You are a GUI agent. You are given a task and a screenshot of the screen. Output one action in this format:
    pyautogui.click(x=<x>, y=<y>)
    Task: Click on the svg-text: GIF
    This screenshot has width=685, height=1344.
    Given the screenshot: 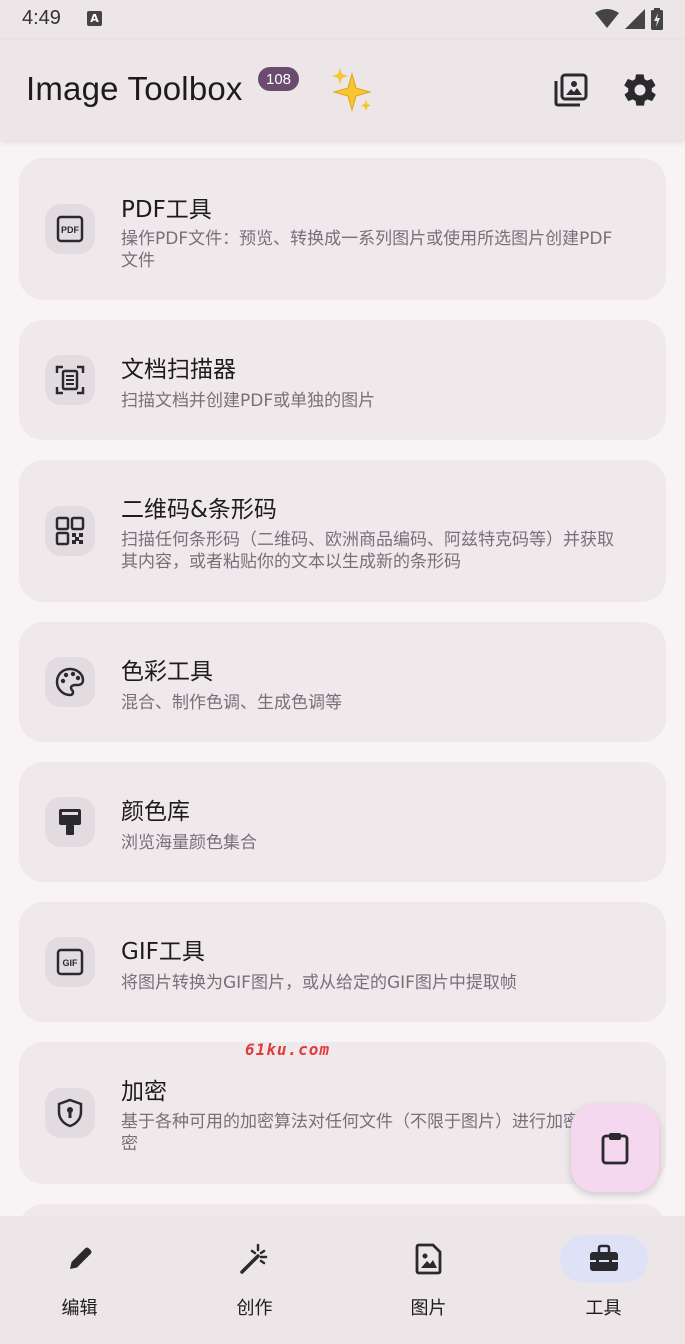 What is the action you would take?
    pyautogui.click(x=71, y=963)
    